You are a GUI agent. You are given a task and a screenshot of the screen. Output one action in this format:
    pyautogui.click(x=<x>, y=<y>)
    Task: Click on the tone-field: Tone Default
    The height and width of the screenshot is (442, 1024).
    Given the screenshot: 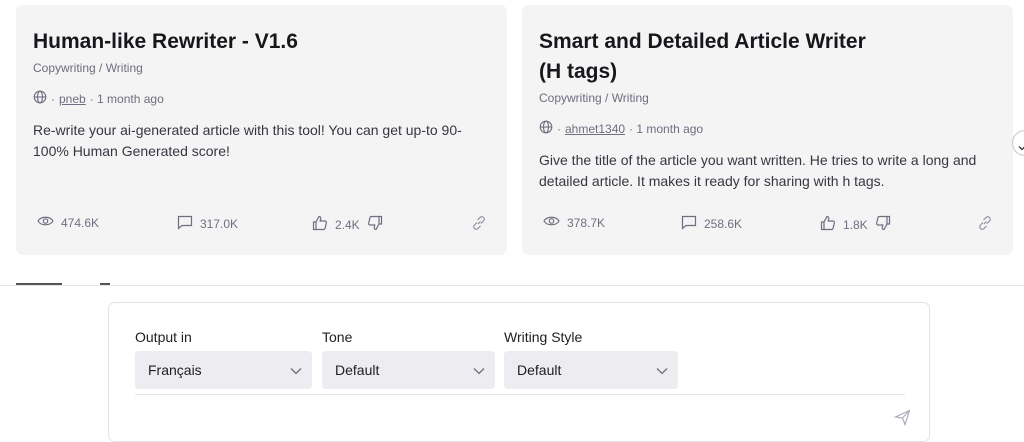 What is the action you would take?
    pyautogui.click(x=408, y=359)
    